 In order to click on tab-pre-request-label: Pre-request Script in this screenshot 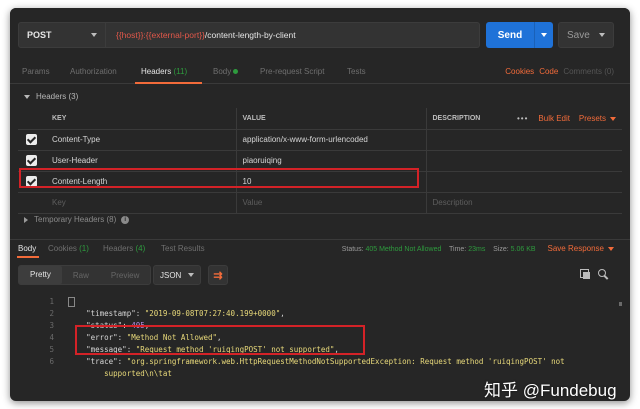, I will do `click(292, 71)`.